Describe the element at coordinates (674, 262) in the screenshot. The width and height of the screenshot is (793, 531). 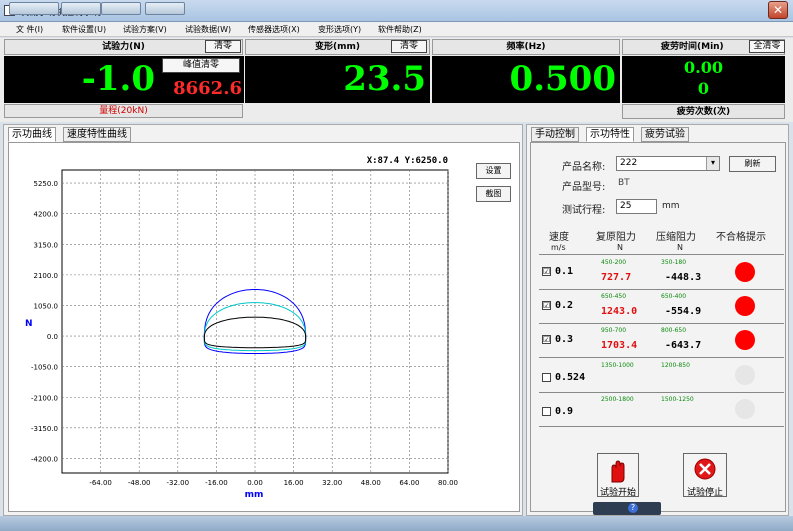
I see `compress-range: 350-180` at that location.